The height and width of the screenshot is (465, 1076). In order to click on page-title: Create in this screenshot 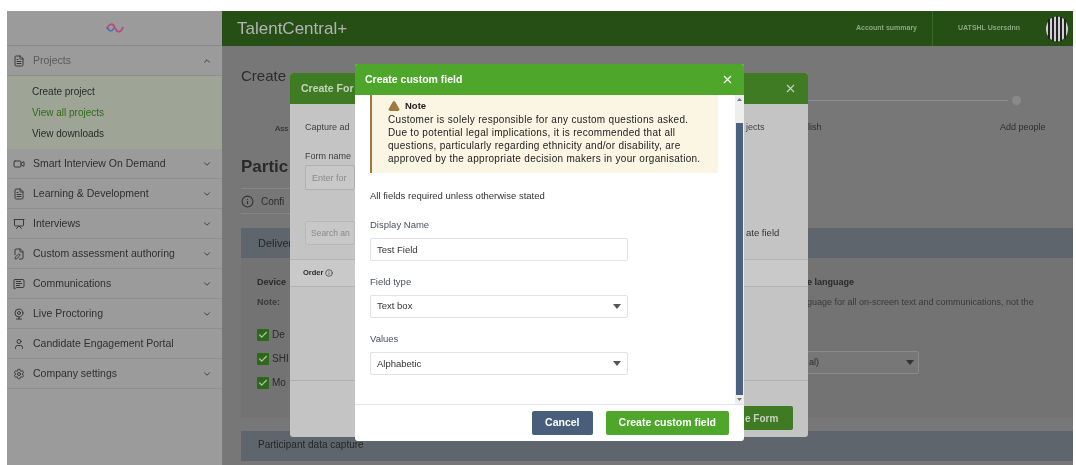, I will do `click(264, 76)`.